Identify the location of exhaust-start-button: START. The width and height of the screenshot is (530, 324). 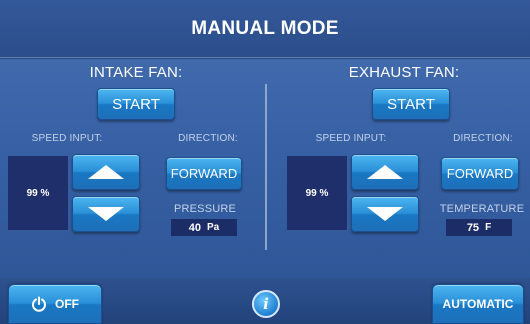
(411, 104).